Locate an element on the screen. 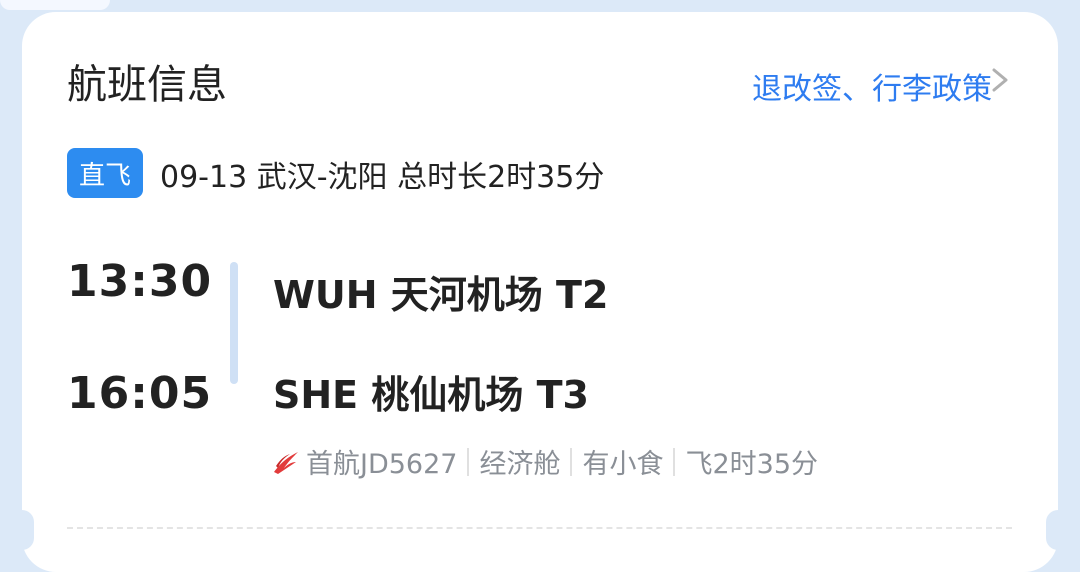  flight-duration: 飞2时35分 is located at coordinates (752, 464).